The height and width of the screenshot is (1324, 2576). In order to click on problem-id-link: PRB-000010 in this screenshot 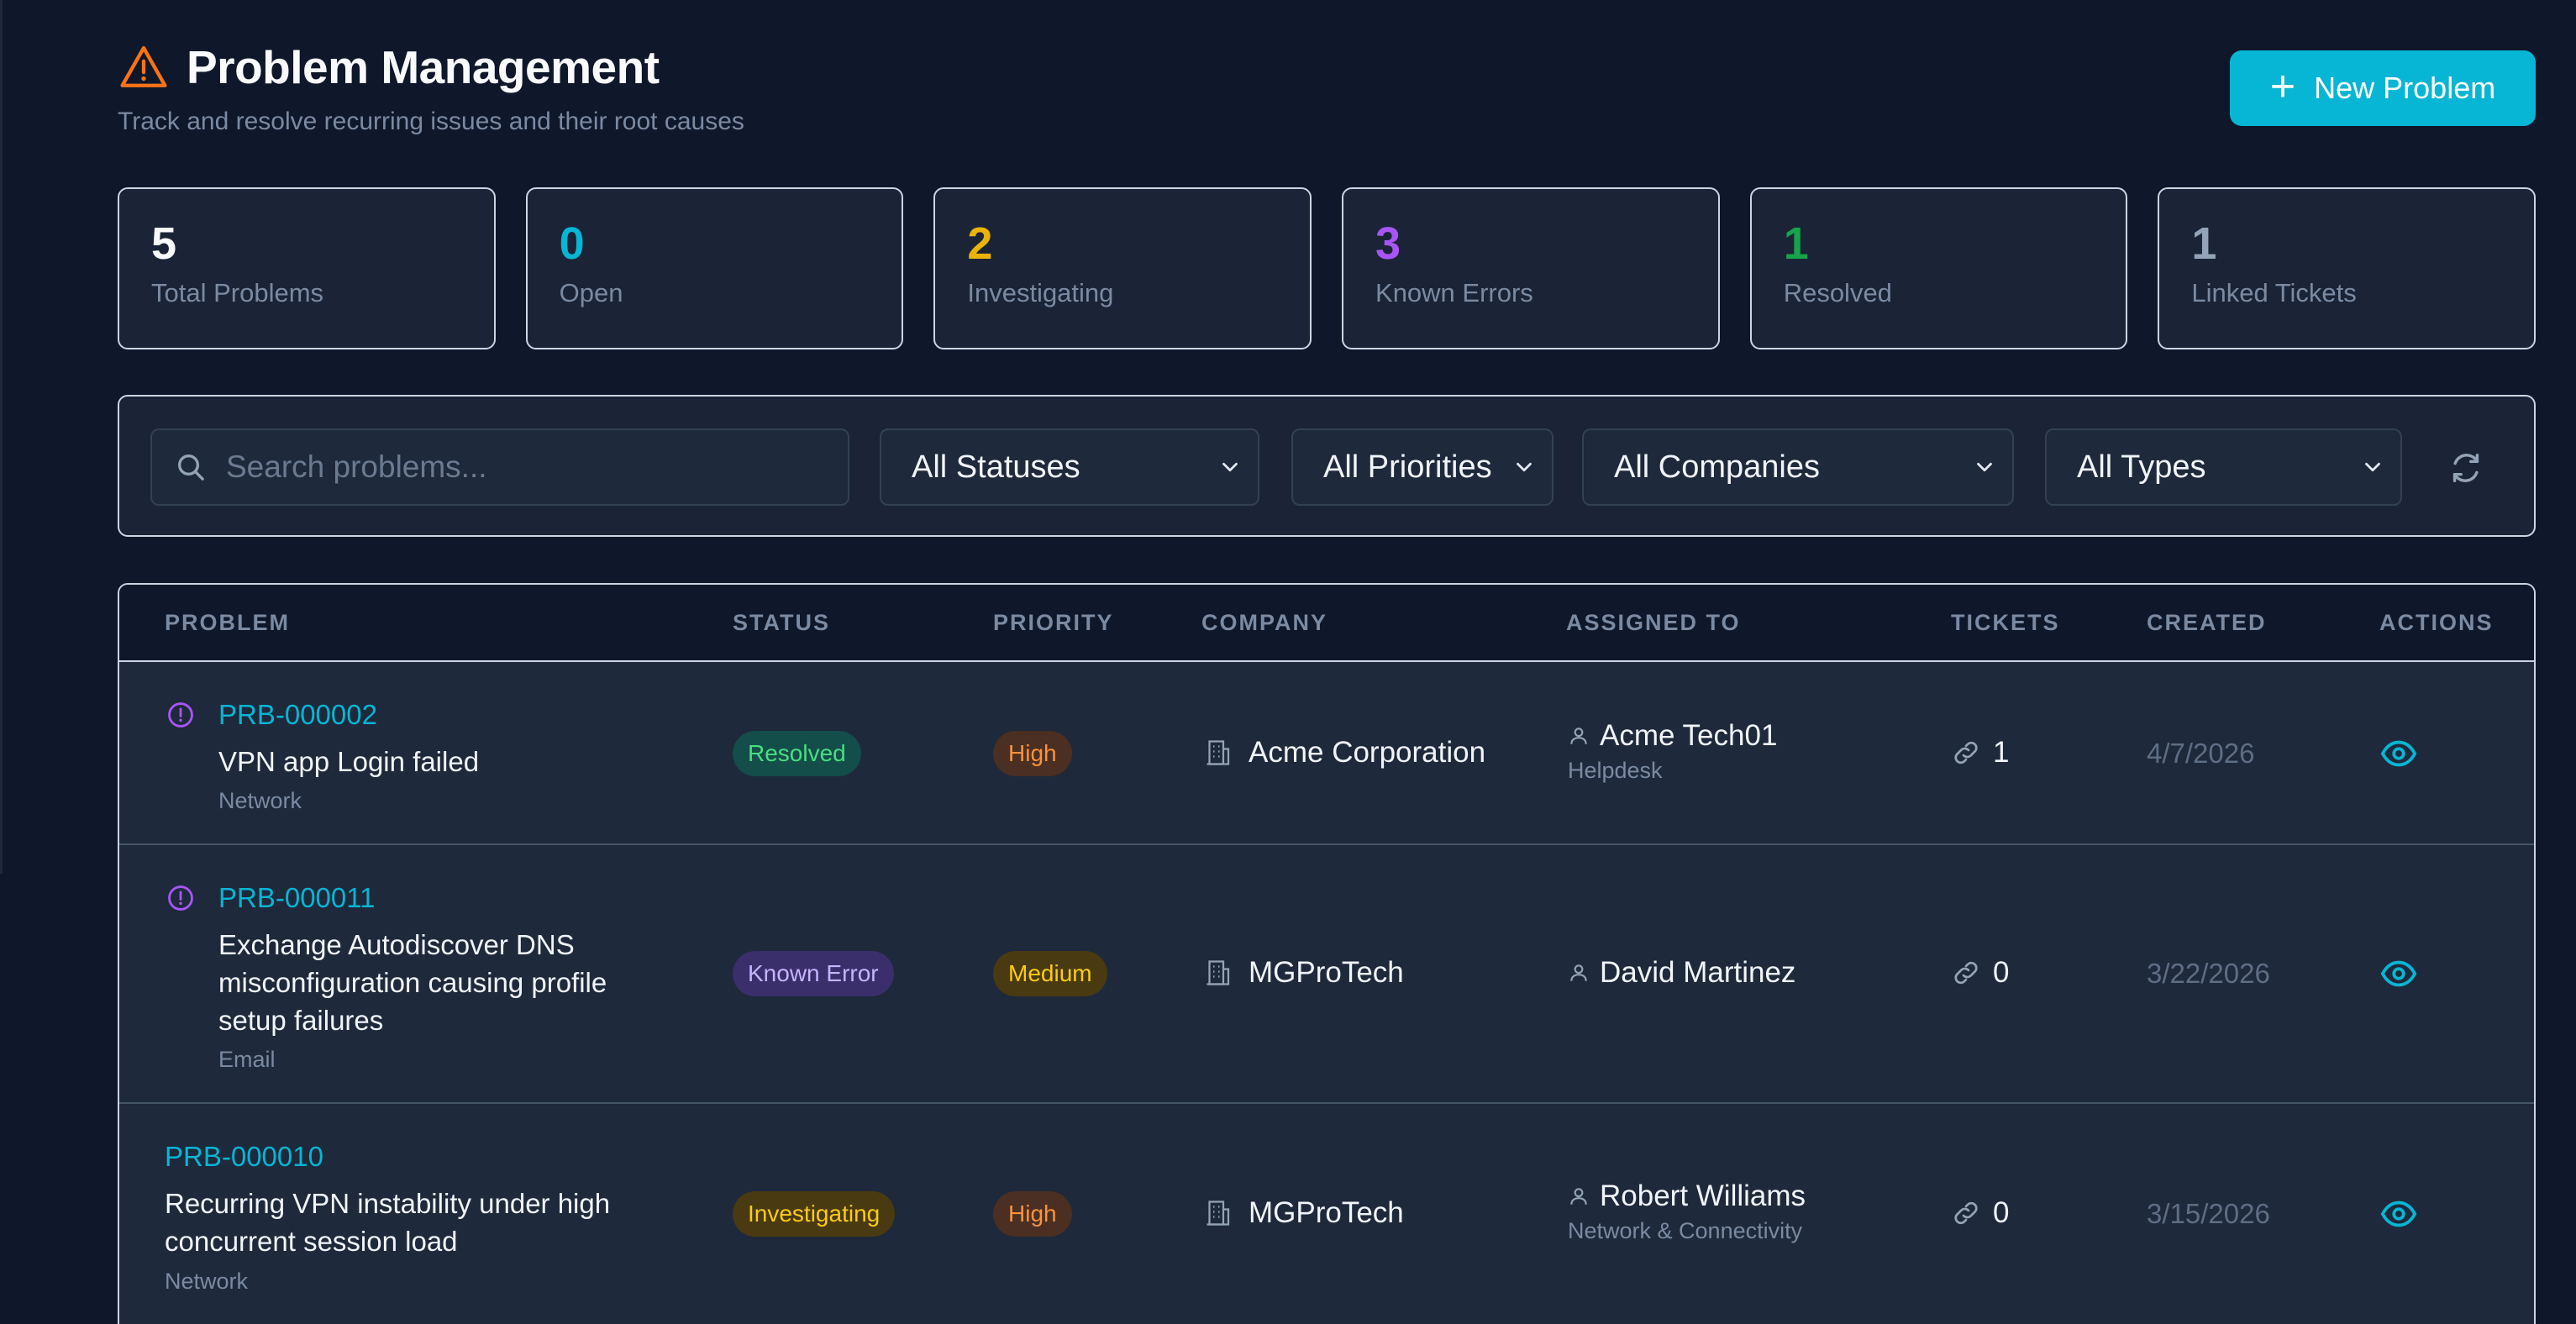, I will do `click(244, 1157)`.